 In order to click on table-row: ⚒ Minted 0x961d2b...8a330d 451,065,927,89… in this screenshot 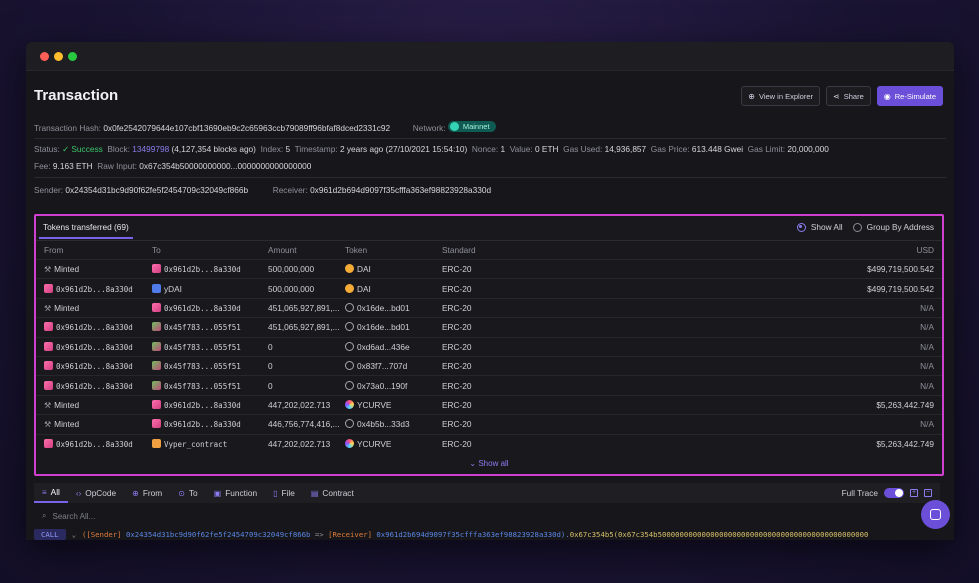, I will do `click(489, 307)`.